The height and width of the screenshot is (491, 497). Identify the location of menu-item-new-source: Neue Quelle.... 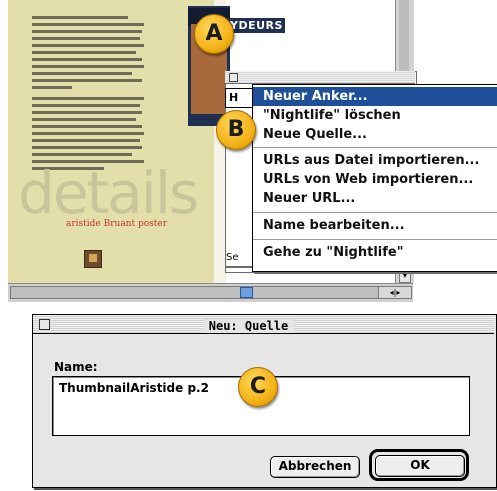
(375, 134).